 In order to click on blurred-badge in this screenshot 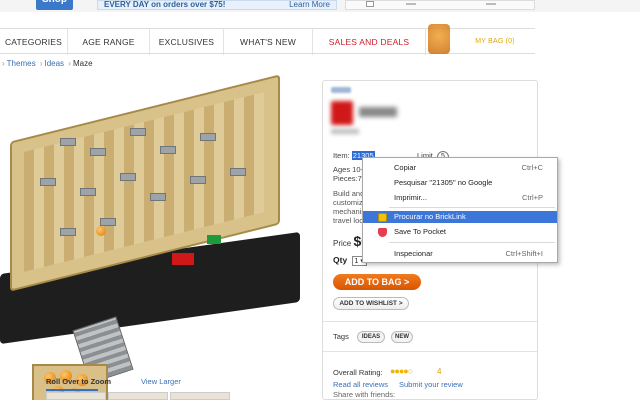, I will do `click(341, 90)`.